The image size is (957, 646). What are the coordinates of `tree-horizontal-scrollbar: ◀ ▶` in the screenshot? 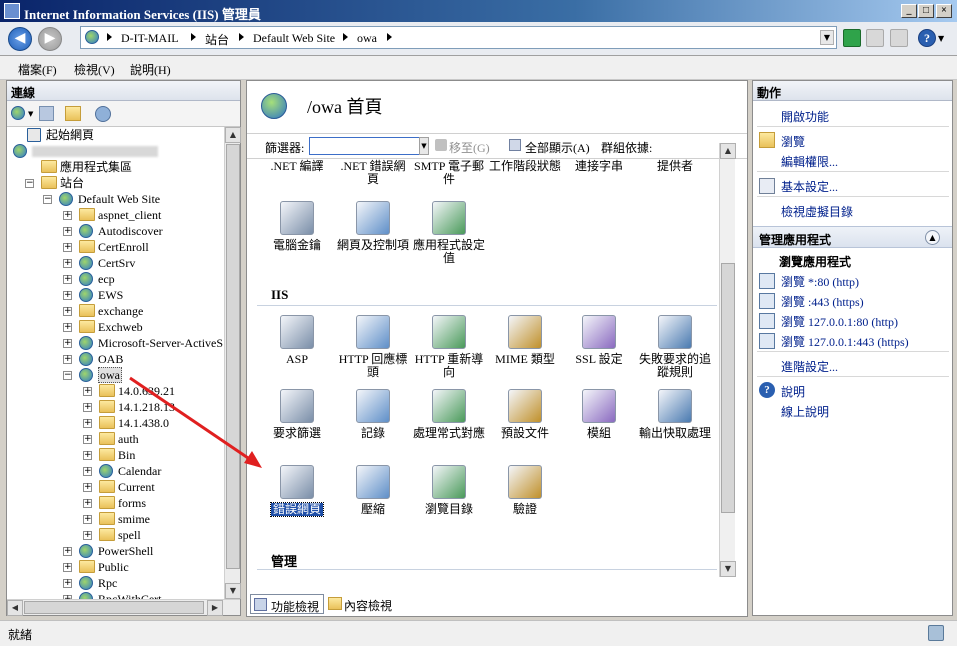 It's located at (123, 607).